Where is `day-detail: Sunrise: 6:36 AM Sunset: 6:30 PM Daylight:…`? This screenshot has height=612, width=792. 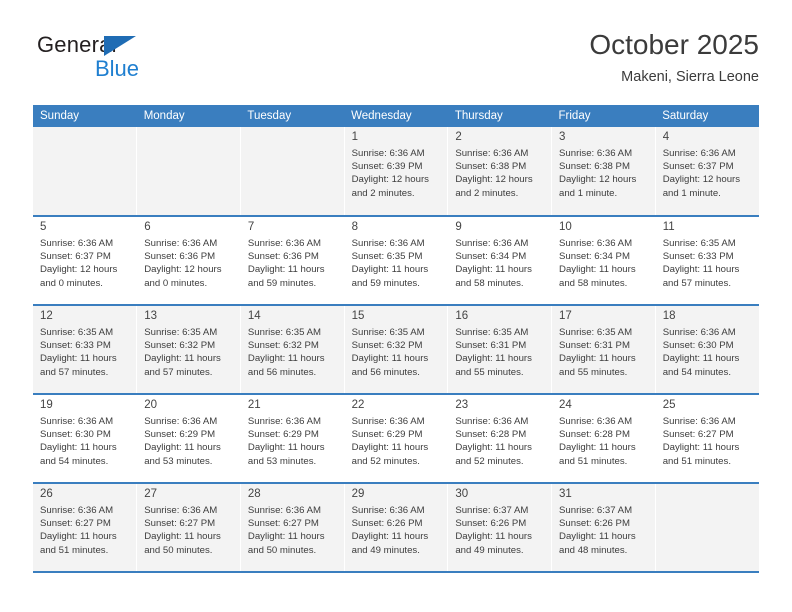
day-detail: Sunrise: 6:36 AM Sunset: 6:30 PM Daylight:… is located at coordinates (85, 441).